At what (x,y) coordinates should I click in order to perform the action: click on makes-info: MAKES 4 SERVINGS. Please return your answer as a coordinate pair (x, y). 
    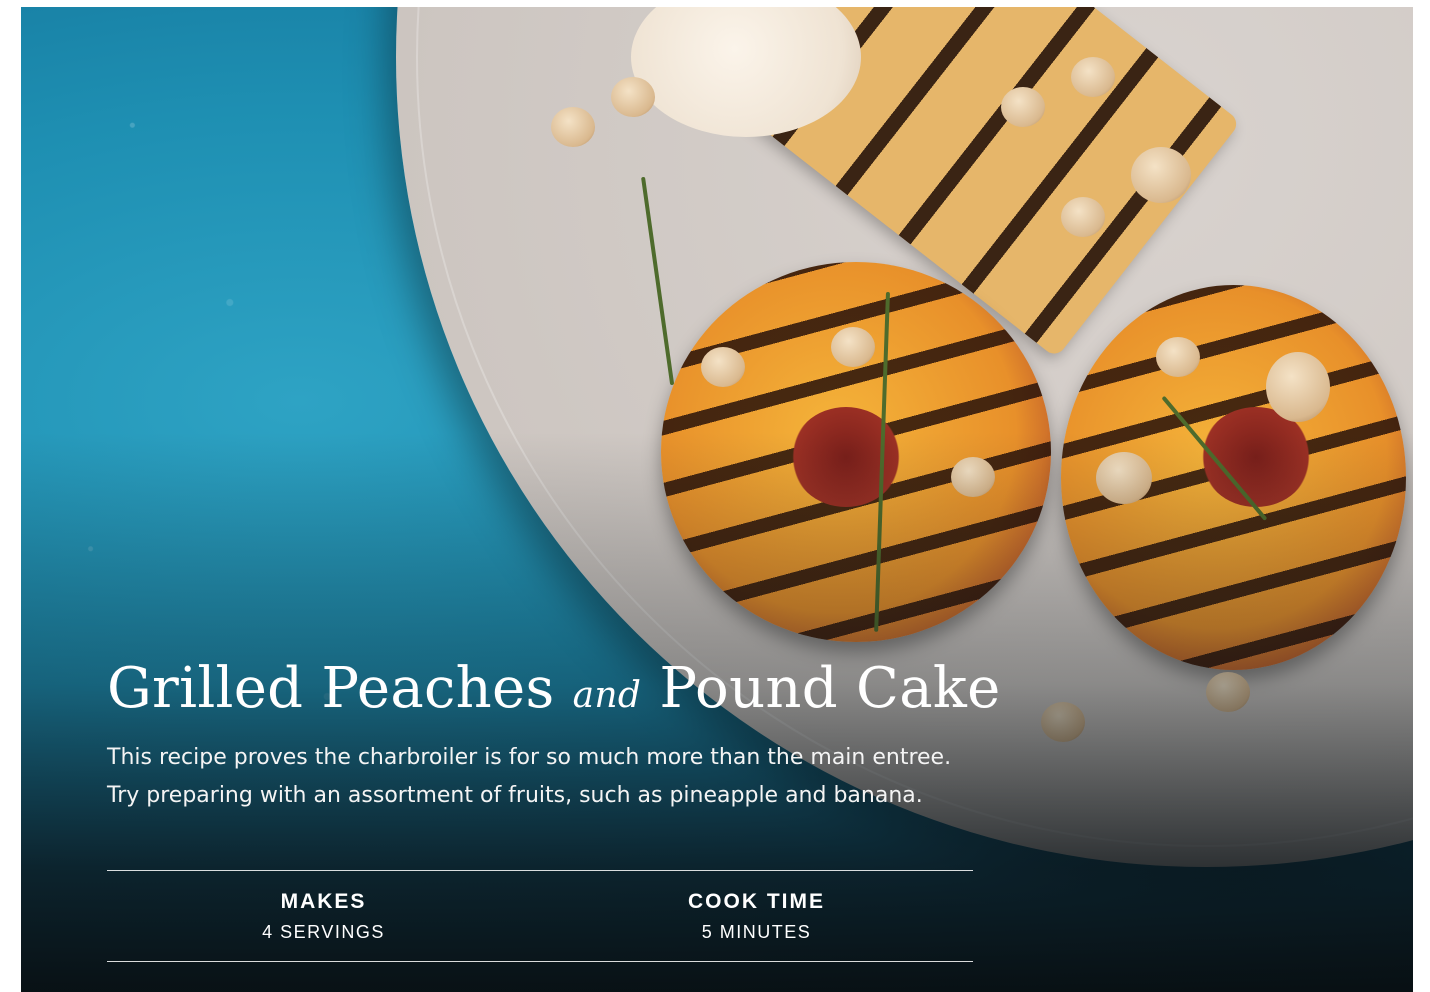
    Looking at the image, I should click on (323, 916).